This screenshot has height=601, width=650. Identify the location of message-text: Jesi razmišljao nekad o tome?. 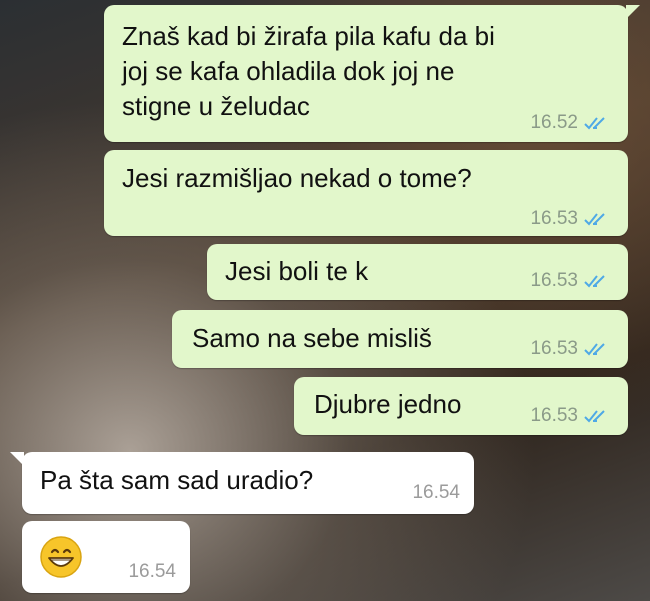
(297, 178).